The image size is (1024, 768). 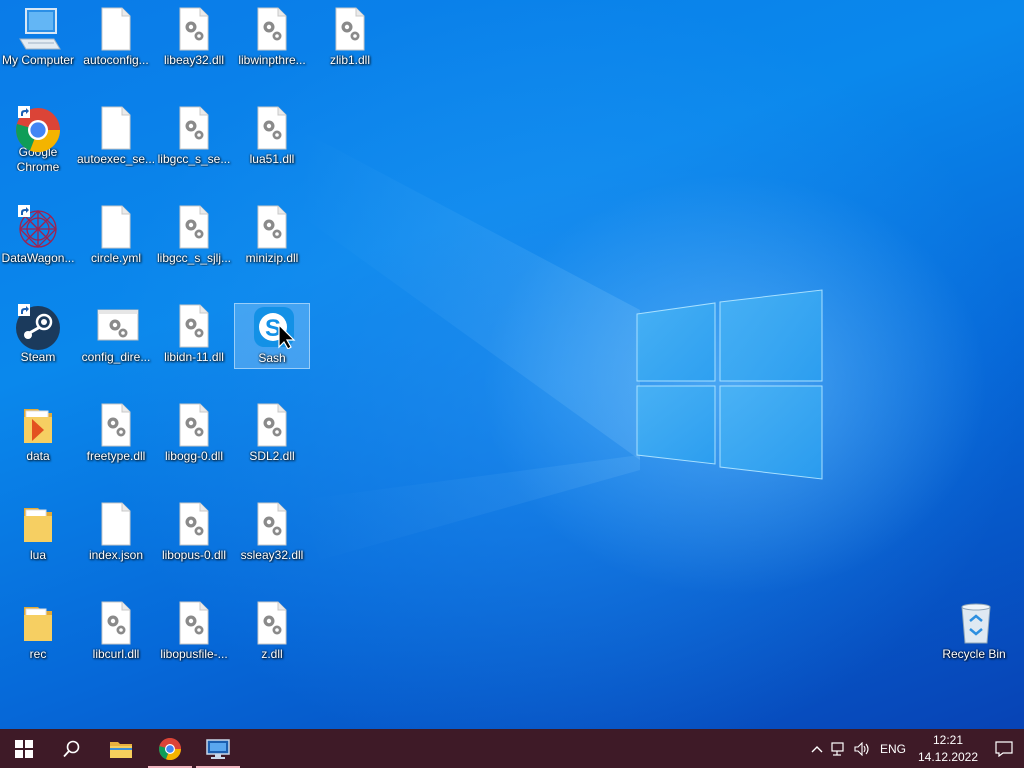 I want to click on start-button, so click(x=24, y=748).